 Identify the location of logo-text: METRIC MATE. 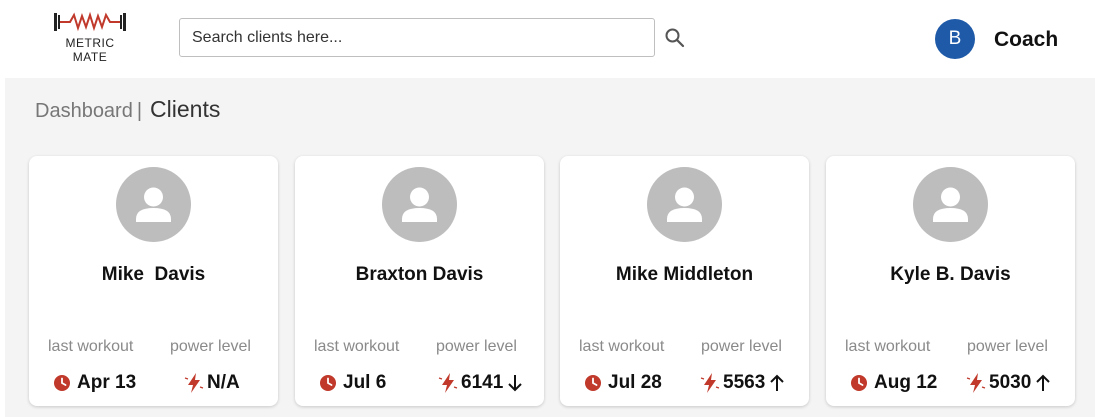
(90, 50).